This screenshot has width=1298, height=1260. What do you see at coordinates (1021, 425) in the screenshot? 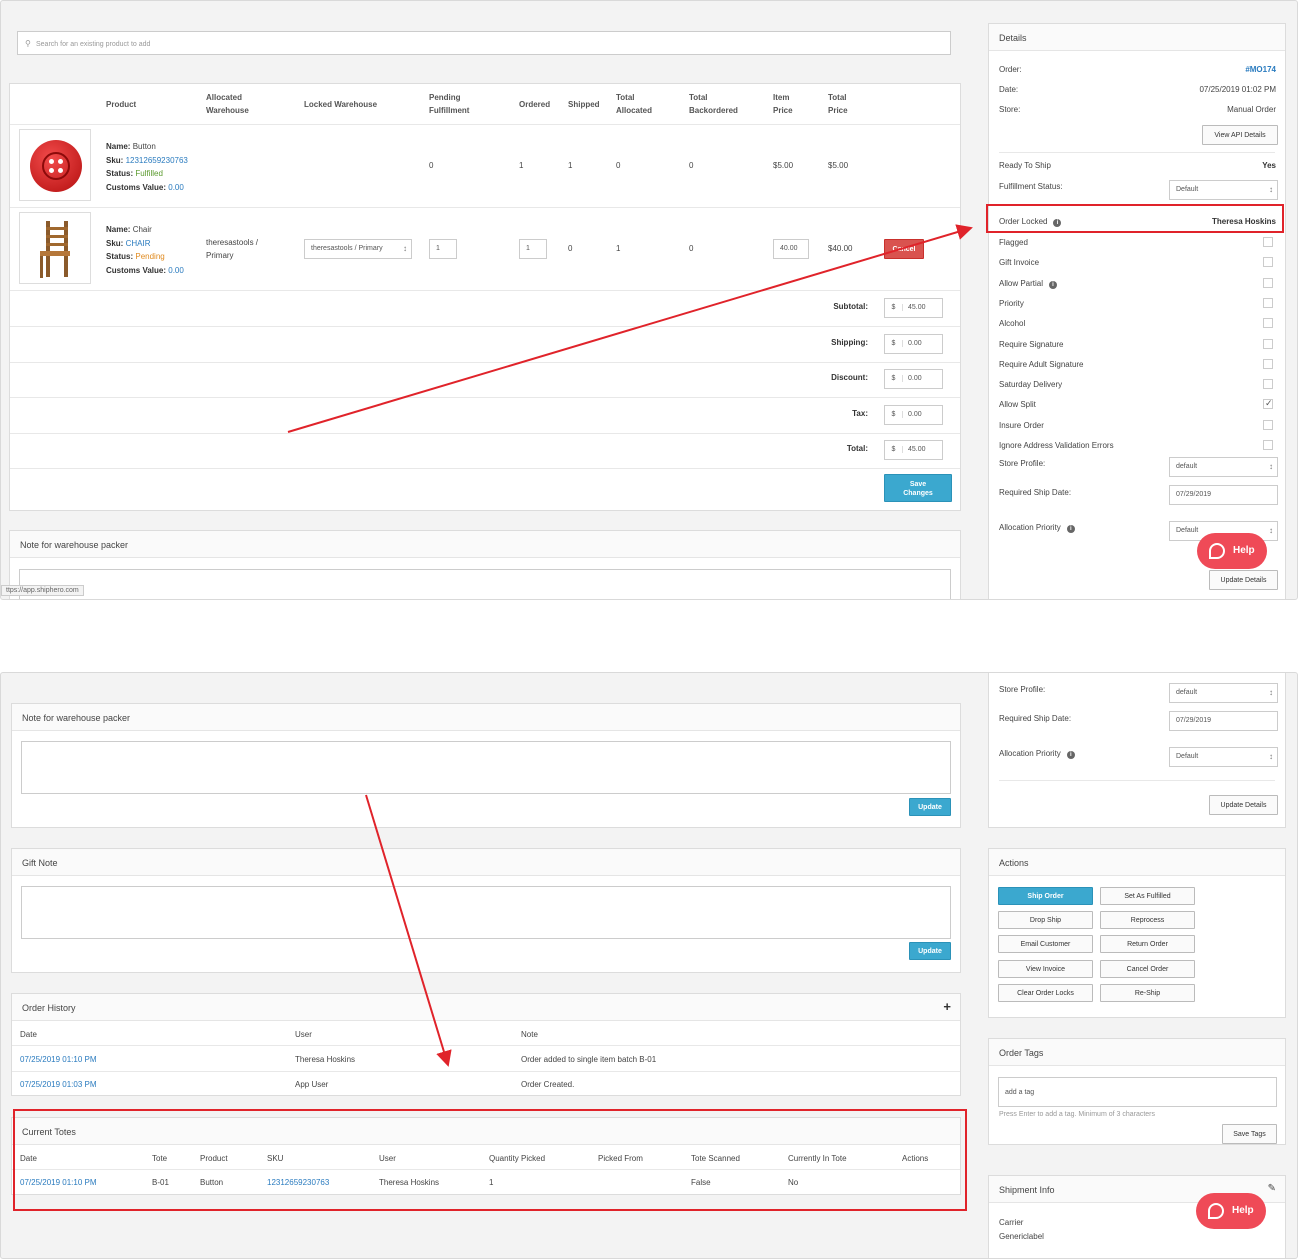
I see `flag-label-text: Insure Order` at bounding box center [1021, 425].